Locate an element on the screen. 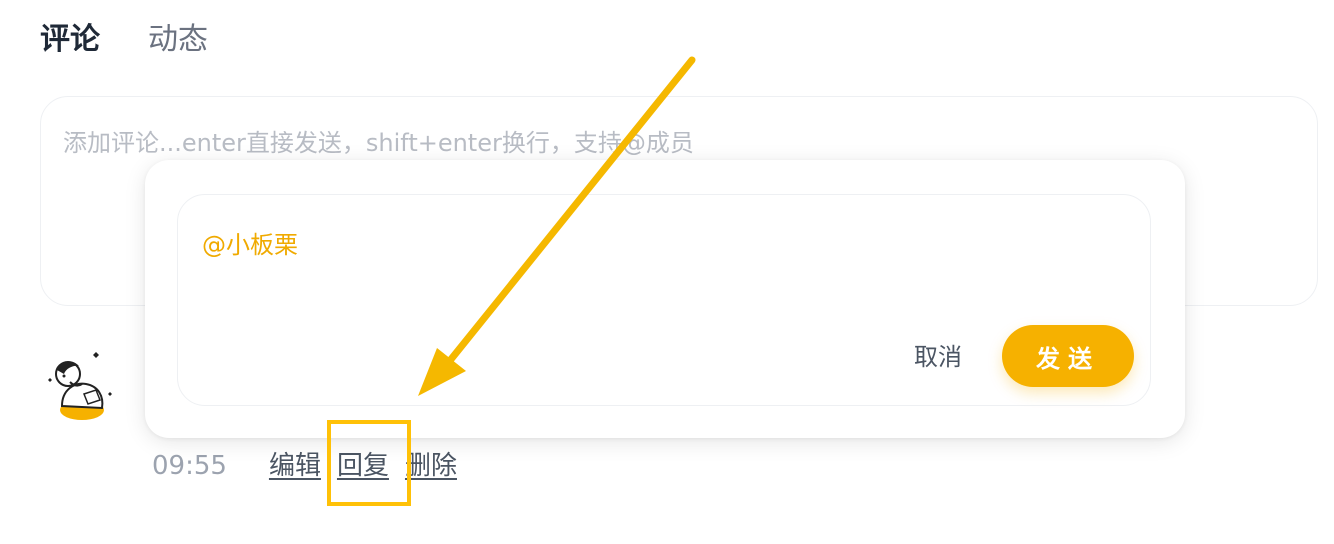 Image resolution: width=1334 pixels, height=544 pixels. comment-meta: 09:55 编辑 回复 删除 is located at coordinates (312, 466).